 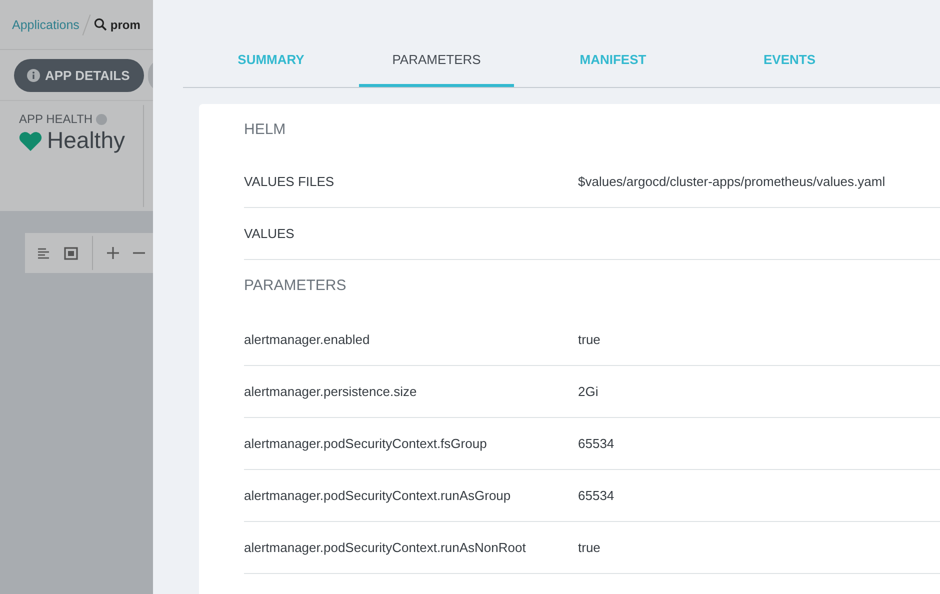 What do you see at coordinates (295, 285) in the screenshot?
I see `section-title: PARAMETERS` at bounding box center [295, 285].